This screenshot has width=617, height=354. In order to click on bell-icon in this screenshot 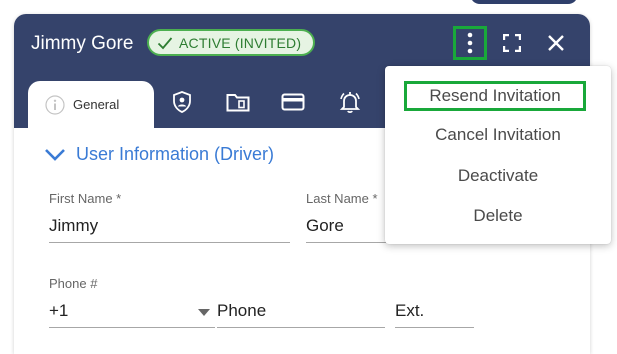, I will do `click(350, 103)`.